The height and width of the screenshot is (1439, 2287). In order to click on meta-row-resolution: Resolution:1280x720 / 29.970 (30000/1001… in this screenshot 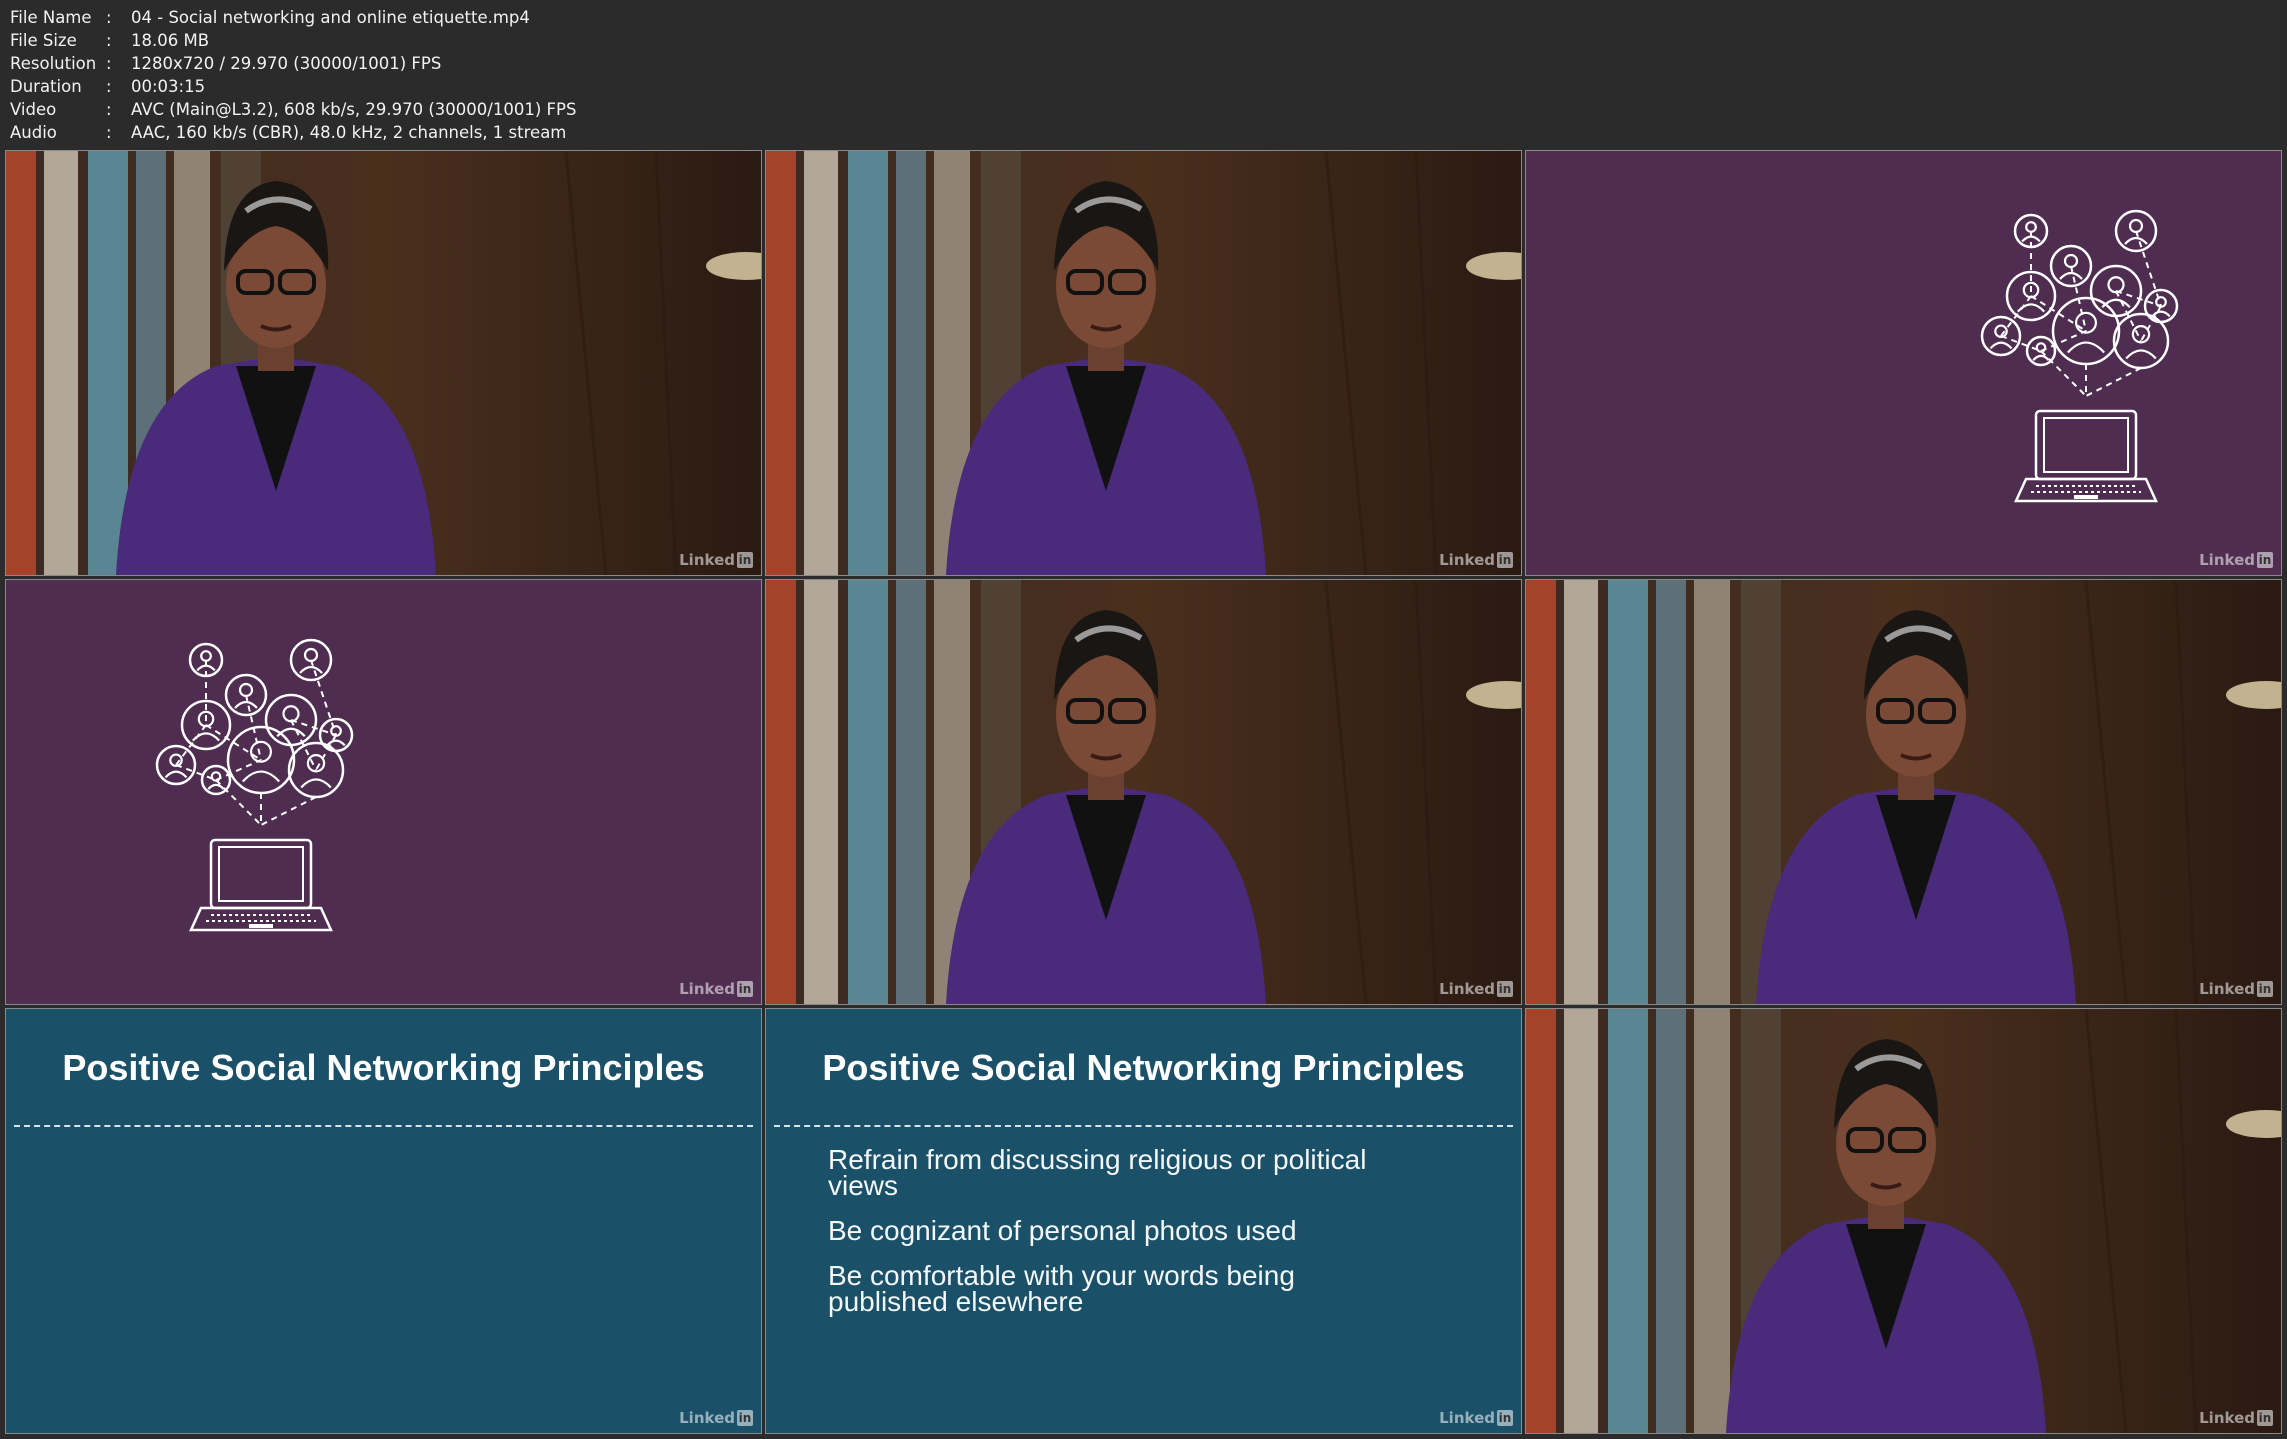, I will do `click(293, 63)`.